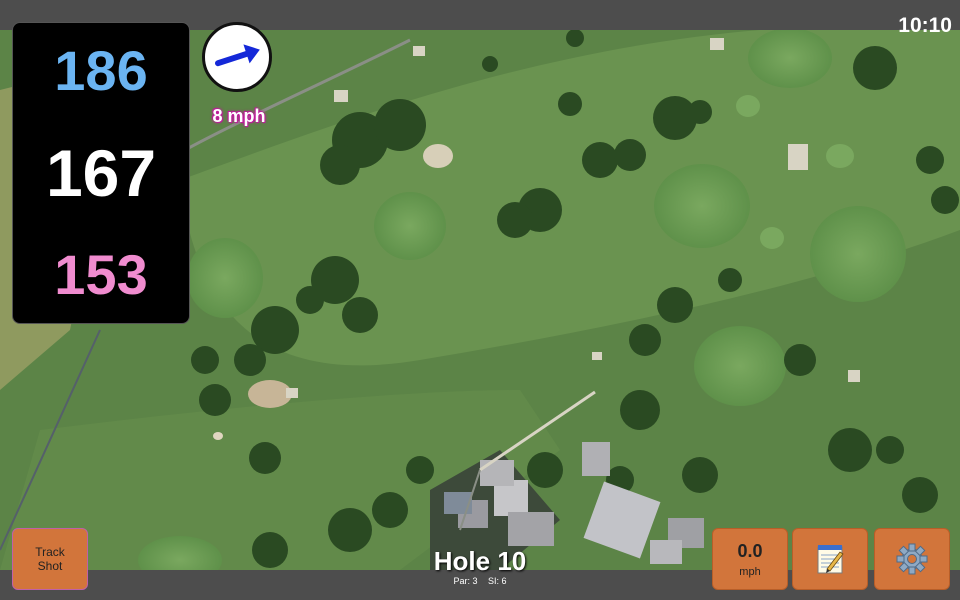 The height and width of the screenshot is (600, 960). What do you see at coordinates (925, 25) in the screenshot?
I see `clock: 10:10` at bounding box center [925, 25].